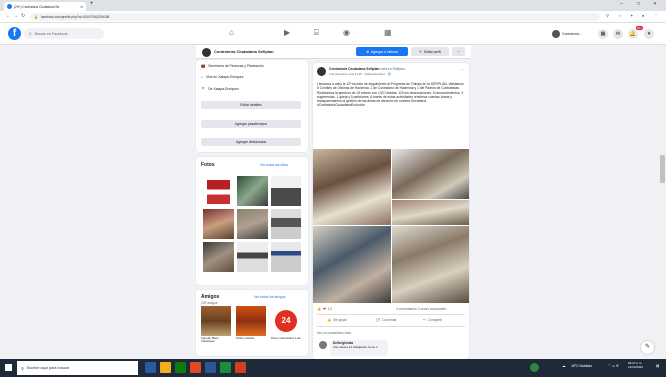 The image size is (666, 377). Describe the element at coordinates (251, 142) in the screenshot. I see `add-featured-button: Agregar destacados` at that location.